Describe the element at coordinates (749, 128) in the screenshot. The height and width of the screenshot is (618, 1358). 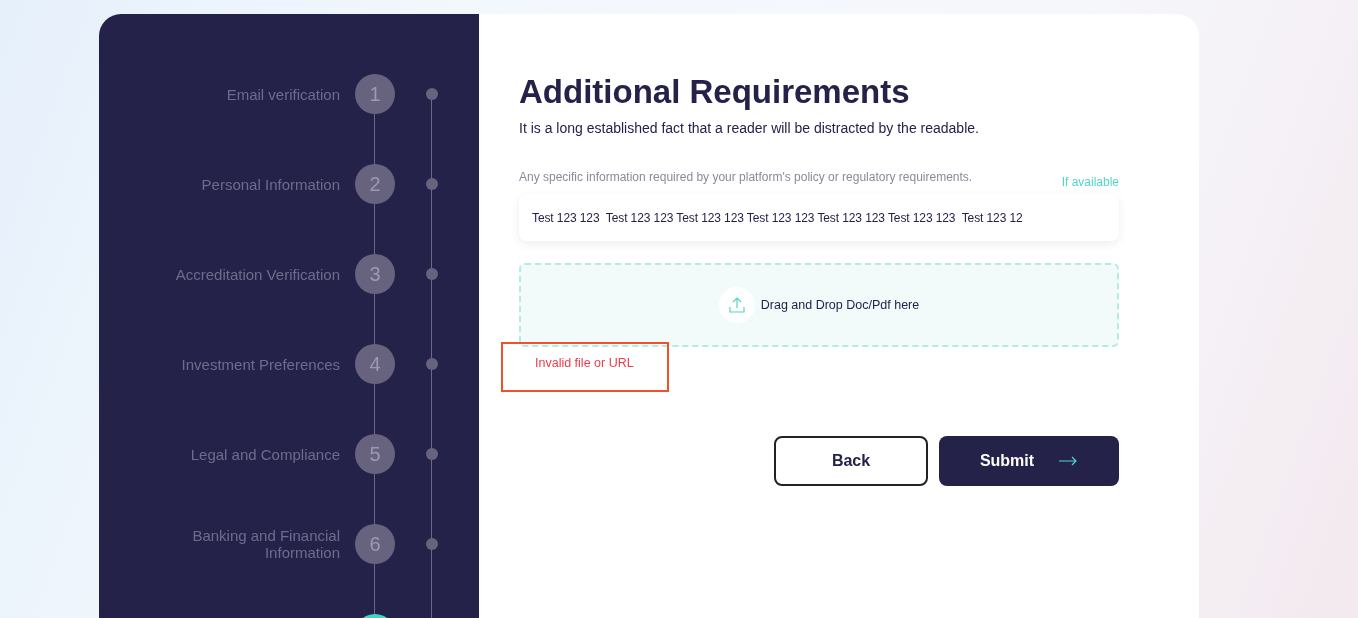
I see `subtitle: It is a long established fact that a reader will be distracted by the readable.` at that location.